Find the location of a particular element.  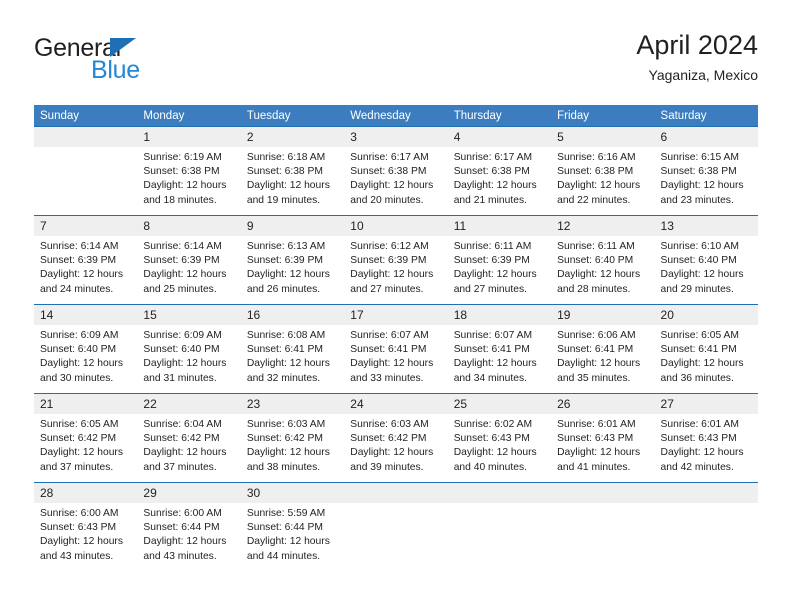

day-daylight-line2: and 35 minutes. is located at coordinates (594, 378).